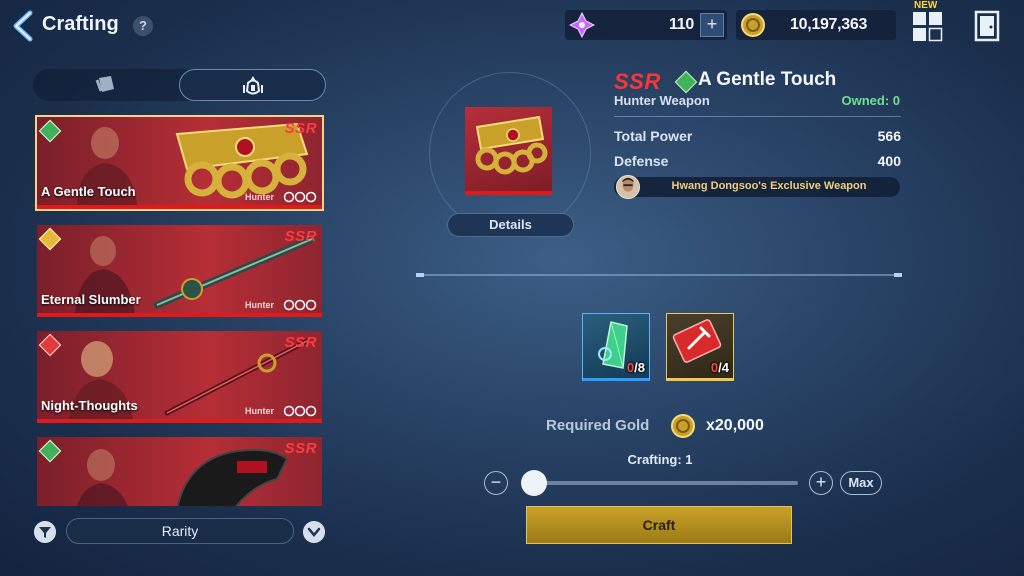 The image size is (1024, 576). I want to click on back-arrow-icon, so click(23, 26).